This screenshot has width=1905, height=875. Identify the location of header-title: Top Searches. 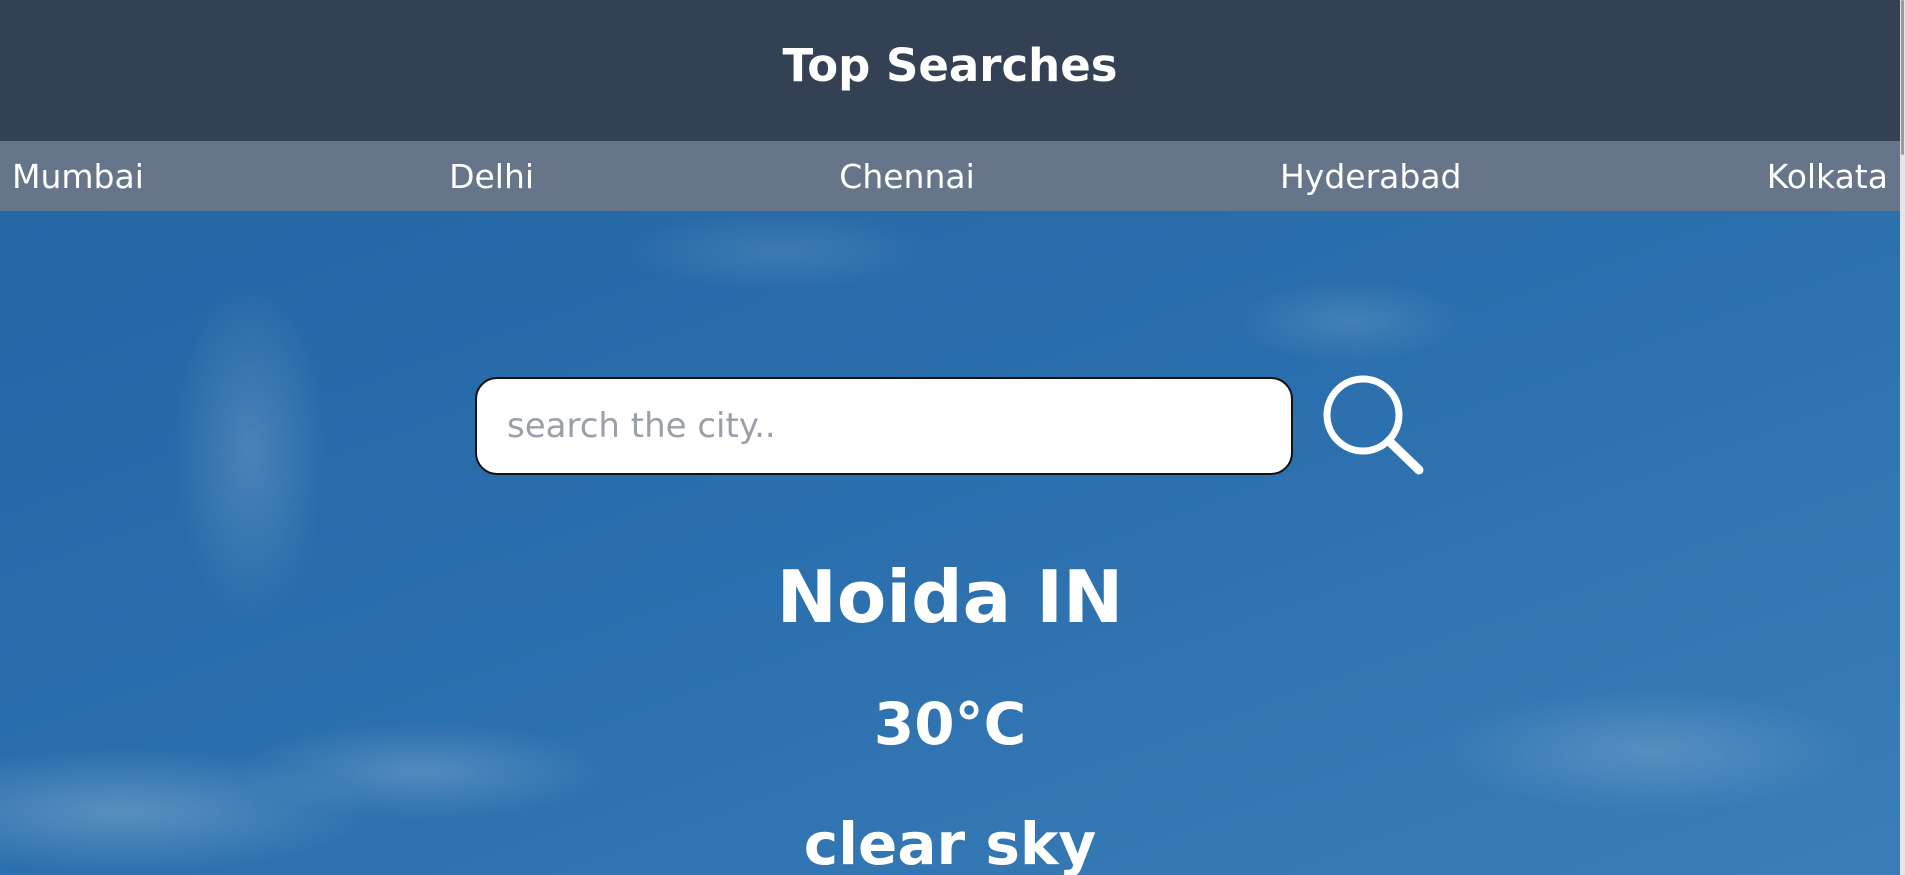
(950, 65).